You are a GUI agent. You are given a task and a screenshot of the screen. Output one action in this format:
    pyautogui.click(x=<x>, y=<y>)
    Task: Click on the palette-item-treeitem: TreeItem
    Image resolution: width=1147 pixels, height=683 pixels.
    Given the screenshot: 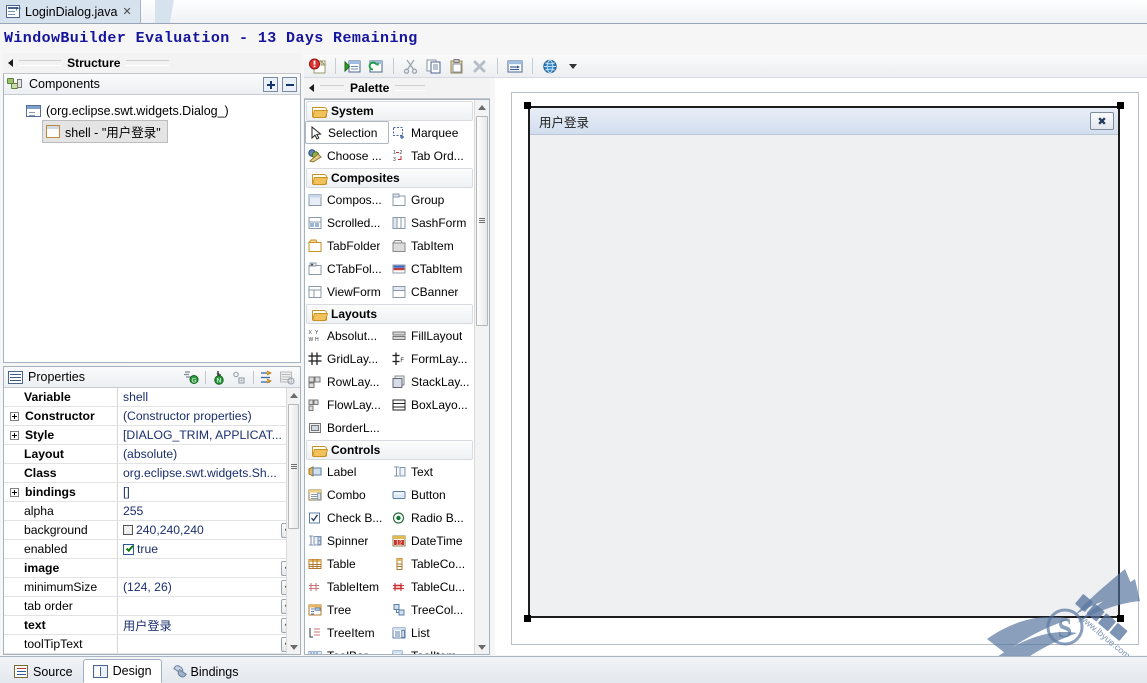 What is the action you would take?
    pyautogui.click(x=347, y=632)
    